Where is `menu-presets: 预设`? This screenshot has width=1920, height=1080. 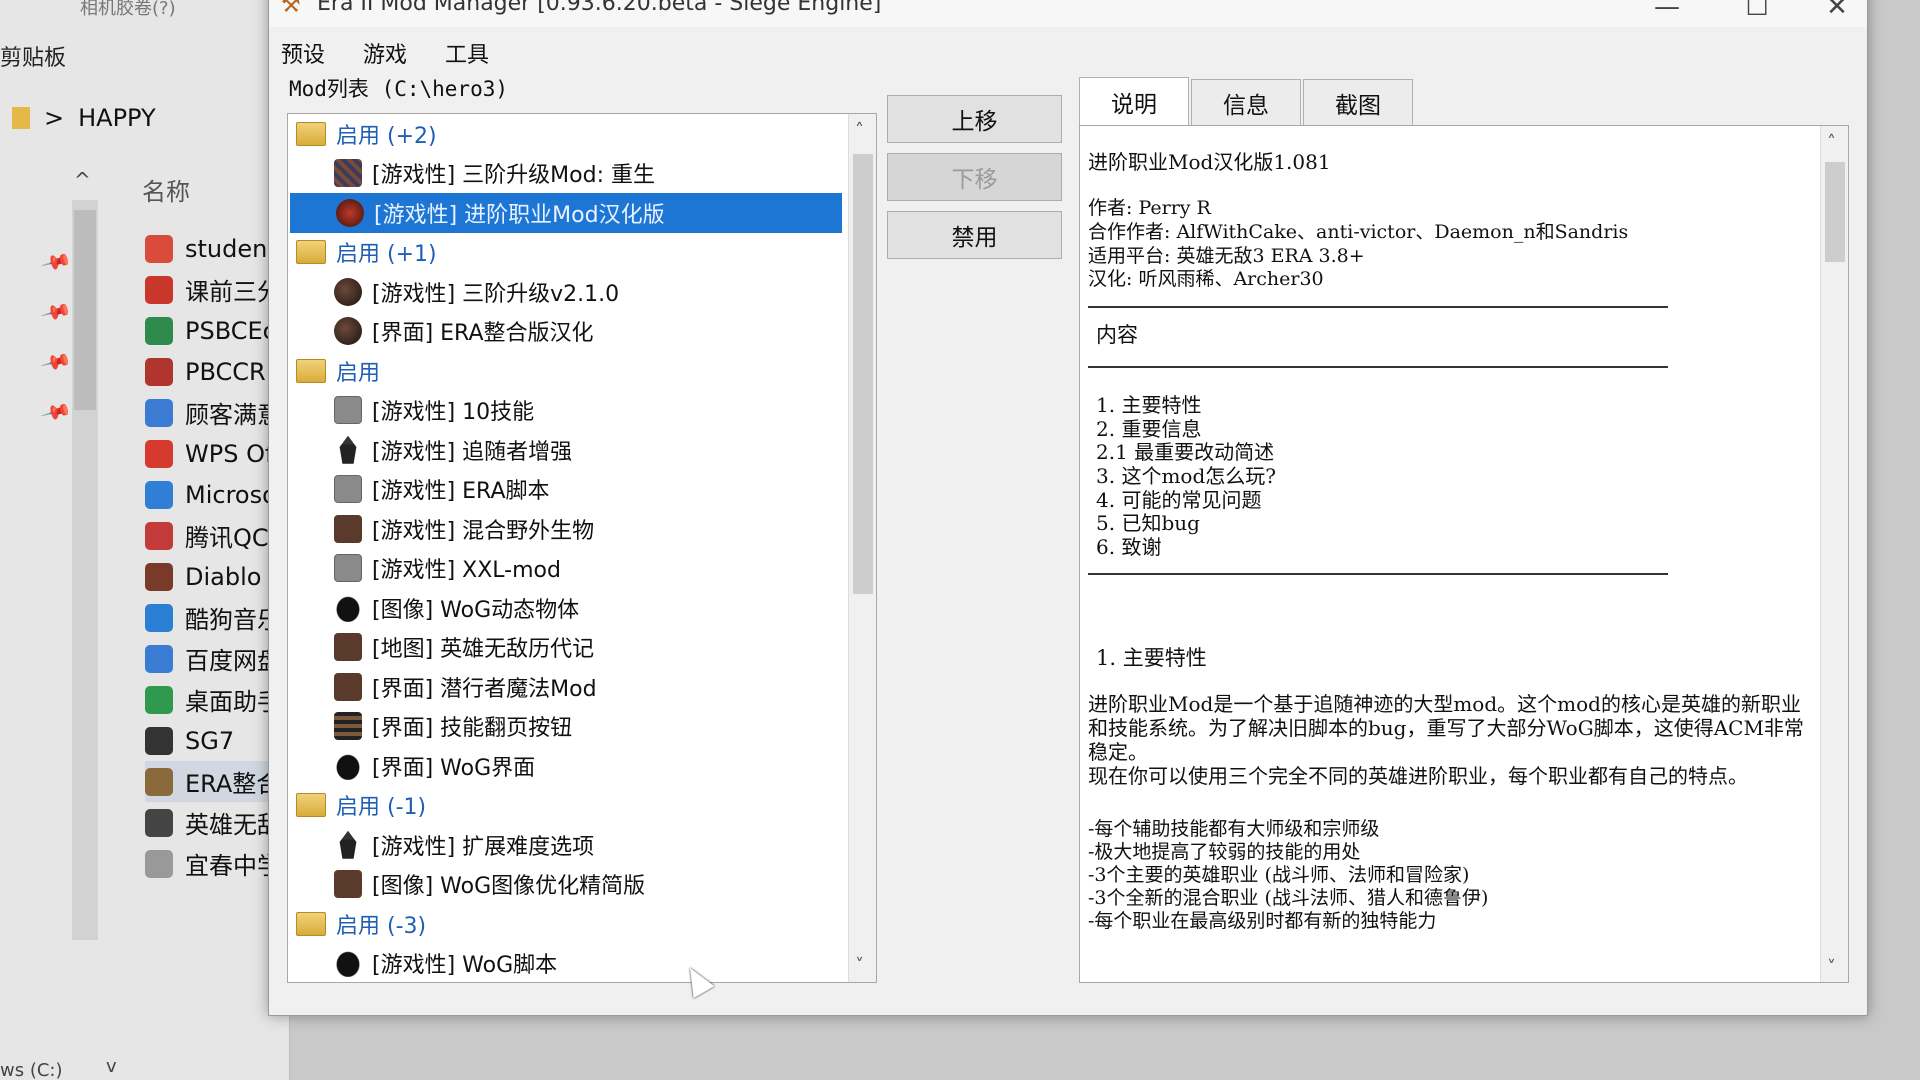 menu-presets: 预设 is located at coordinates (303, 52).